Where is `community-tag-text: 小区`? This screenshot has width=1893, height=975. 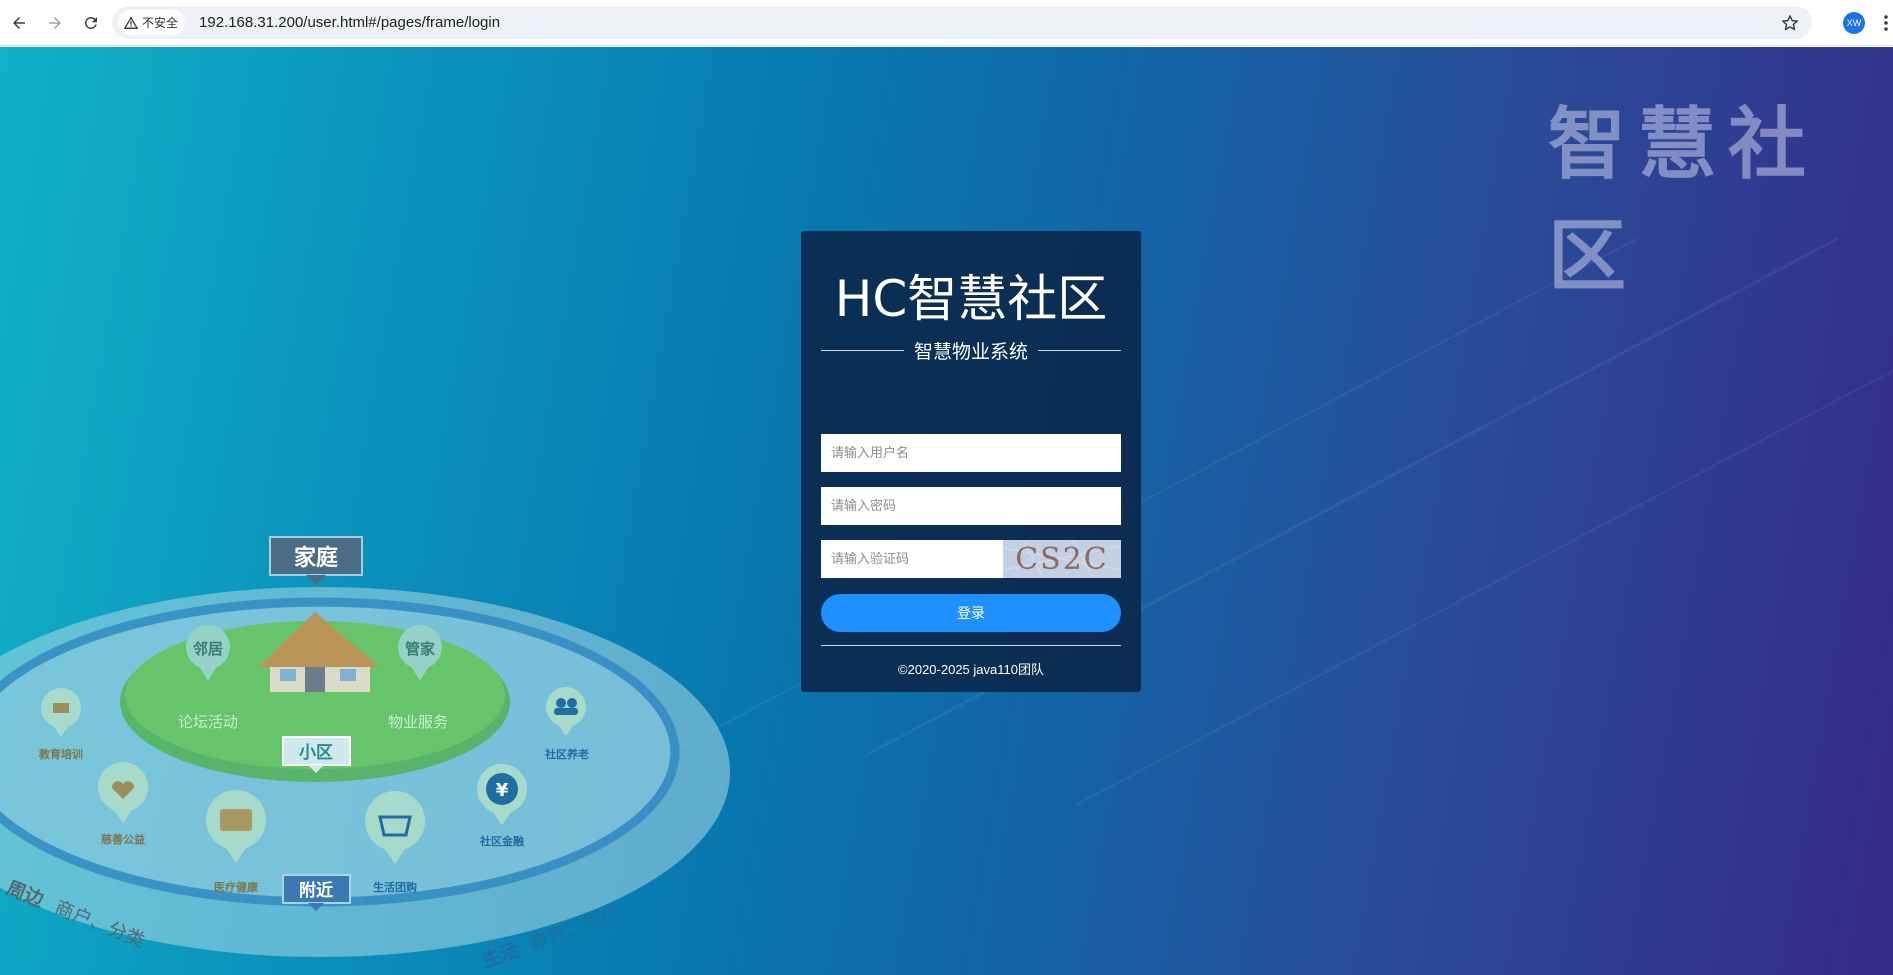 community-tag-text: 小区 is located at coordinates (316, 753).